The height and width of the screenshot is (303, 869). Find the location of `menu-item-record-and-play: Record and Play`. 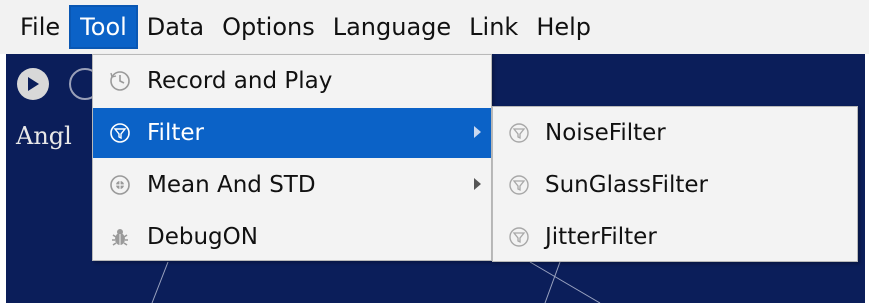

menu-item-record-and-play: Record and Play is located at coordinates (292, 81).